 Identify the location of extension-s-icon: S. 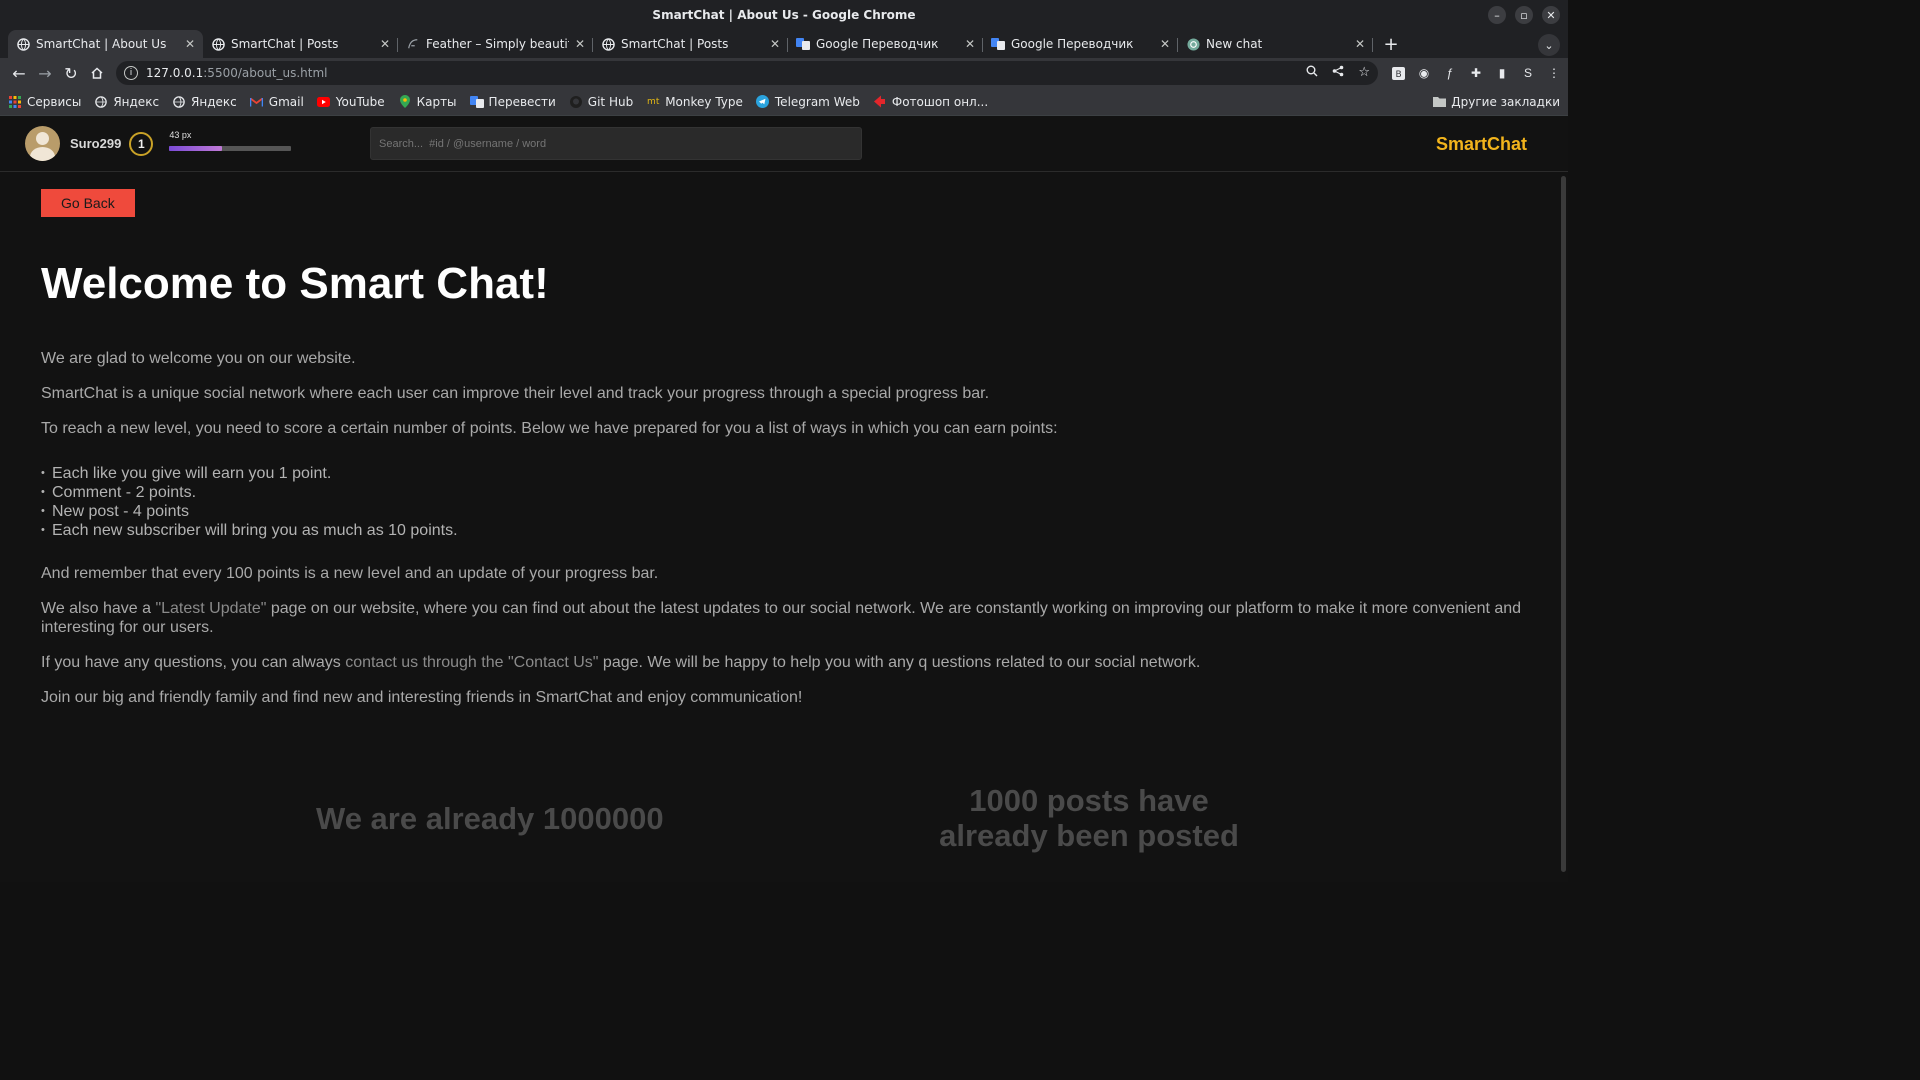
(1528, 73).